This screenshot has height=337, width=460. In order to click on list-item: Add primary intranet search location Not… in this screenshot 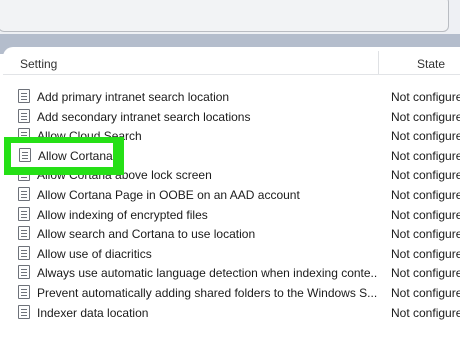, I will do `click(231, 97)`.